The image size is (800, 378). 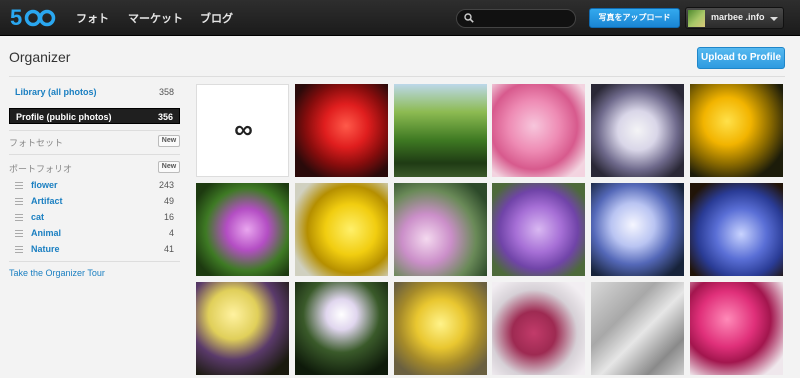 What do you see at coordinates (40, 57) in the screenshot?
I see `page-title: Organizer` at bounding box center [40, 57].